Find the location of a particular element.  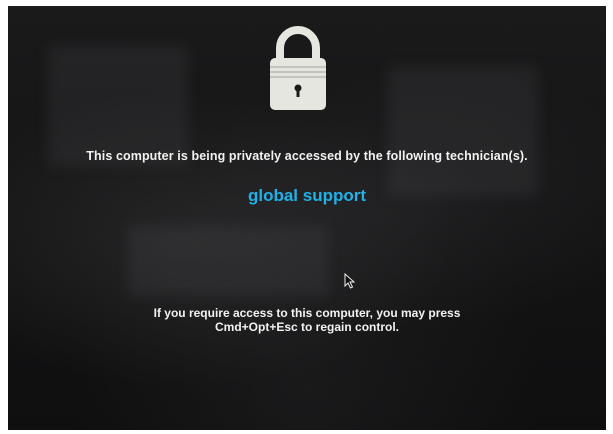

mouse-pointer-icon is located at coordinates (350, 281).